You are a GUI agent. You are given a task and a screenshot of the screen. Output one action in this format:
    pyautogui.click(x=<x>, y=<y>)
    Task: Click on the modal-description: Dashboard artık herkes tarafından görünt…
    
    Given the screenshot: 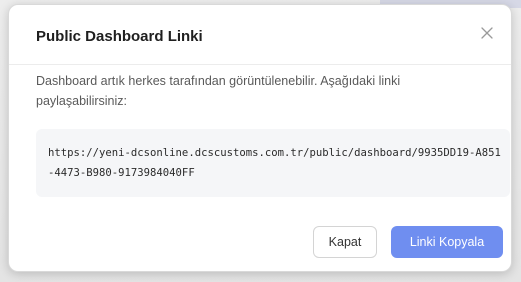 What is the action you would take?
    pyautogui.click(x=218, y=91)
    